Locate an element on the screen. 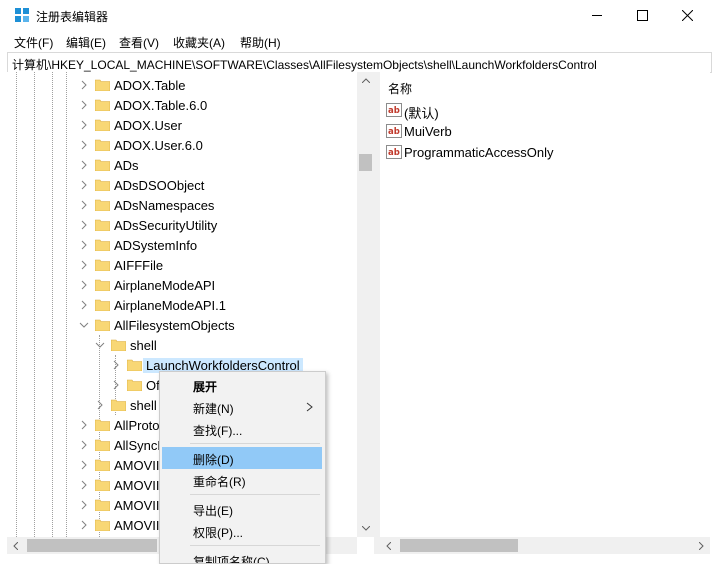 This screenshot has height=564, width=718. tree-item-label: ADOX.Table is located at coordinates (150, 85).